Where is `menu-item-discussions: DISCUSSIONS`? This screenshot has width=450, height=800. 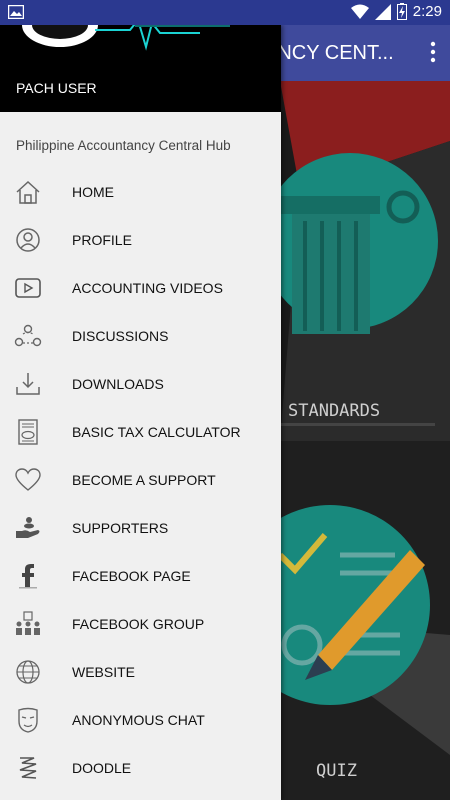 menu-item-discussions: DISCUSSIONS is located at coordinates (140, 336).